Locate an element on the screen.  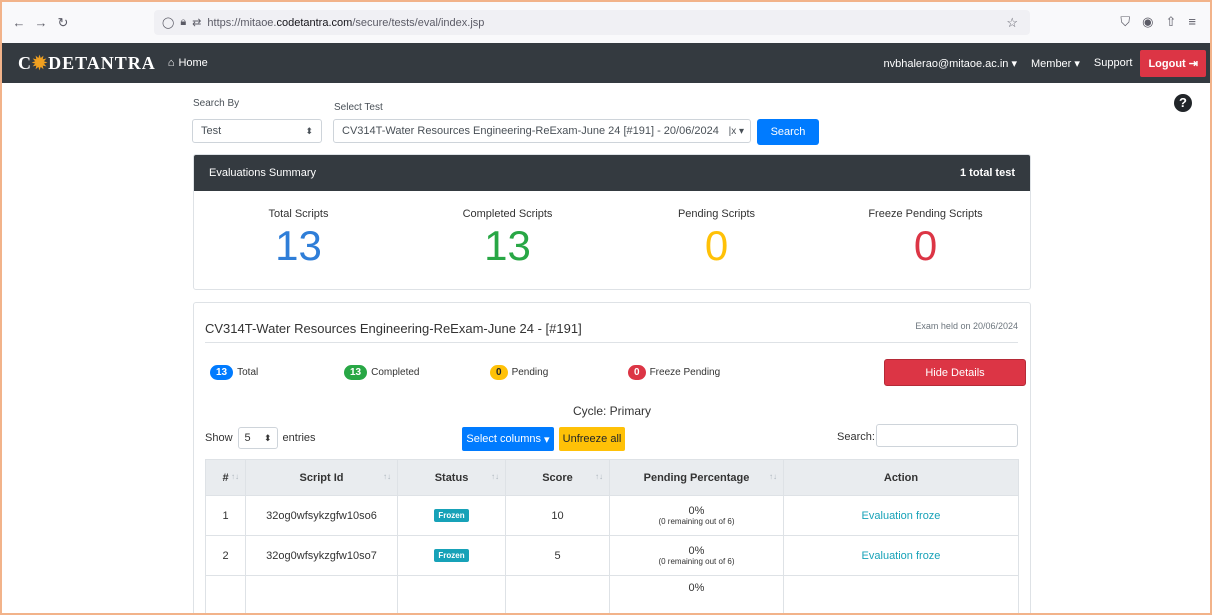
stat-label: Total Scripts is located at coordinates (298, 214).